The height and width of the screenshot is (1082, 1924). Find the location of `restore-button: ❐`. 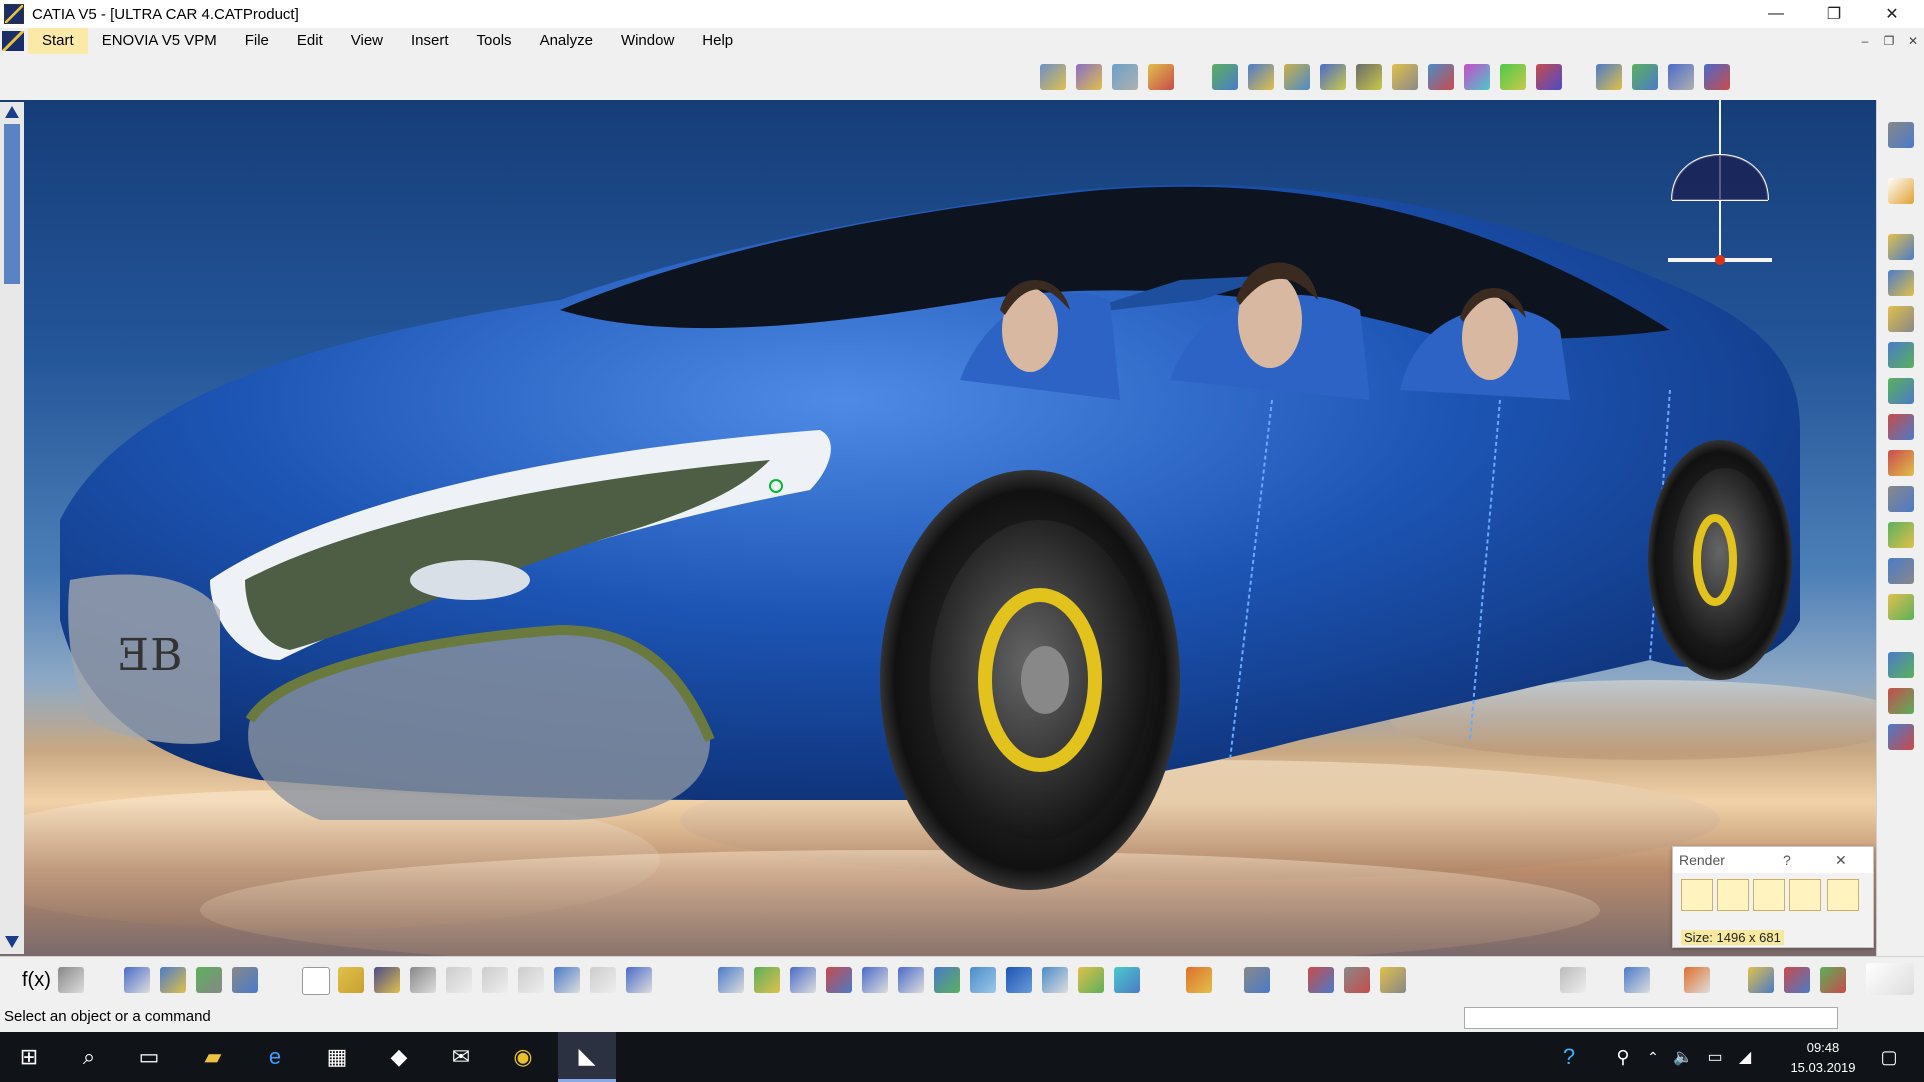

restore-button: ❐ is located at coordinates (1834, 14).